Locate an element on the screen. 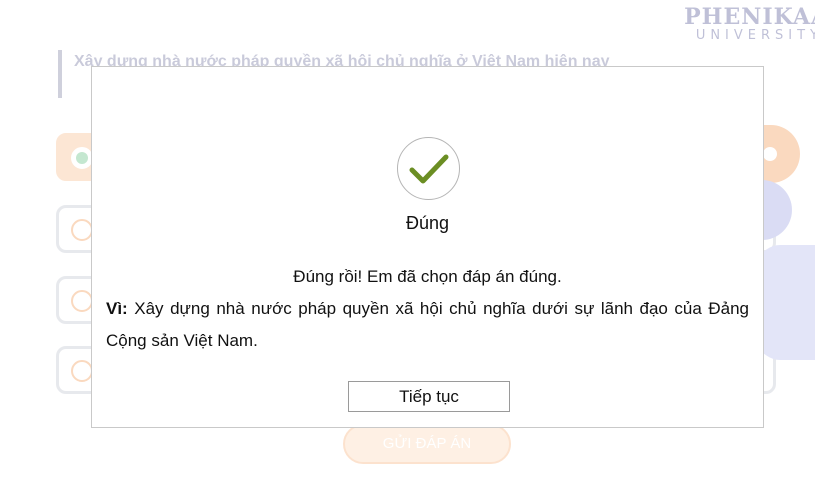 The width and height of the screenshot is (815, 479). decorative-dot is located at coordinates (770, 154).